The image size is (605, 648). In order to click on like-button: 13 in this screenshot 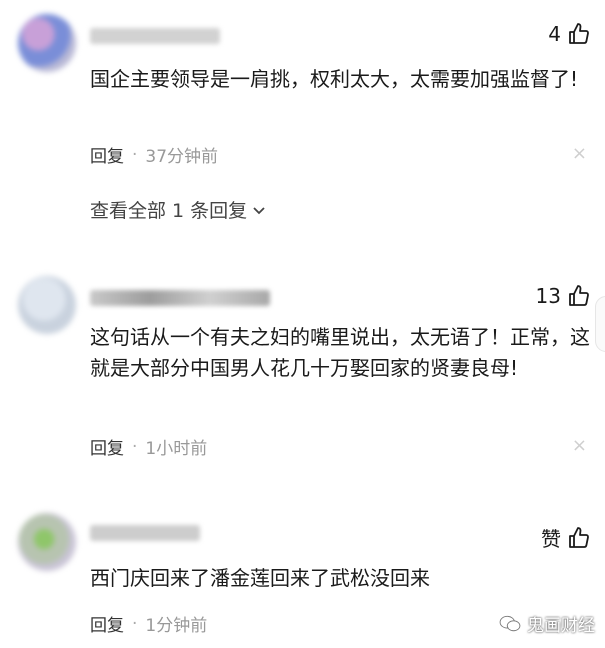, I will do `click(563, 296)`.